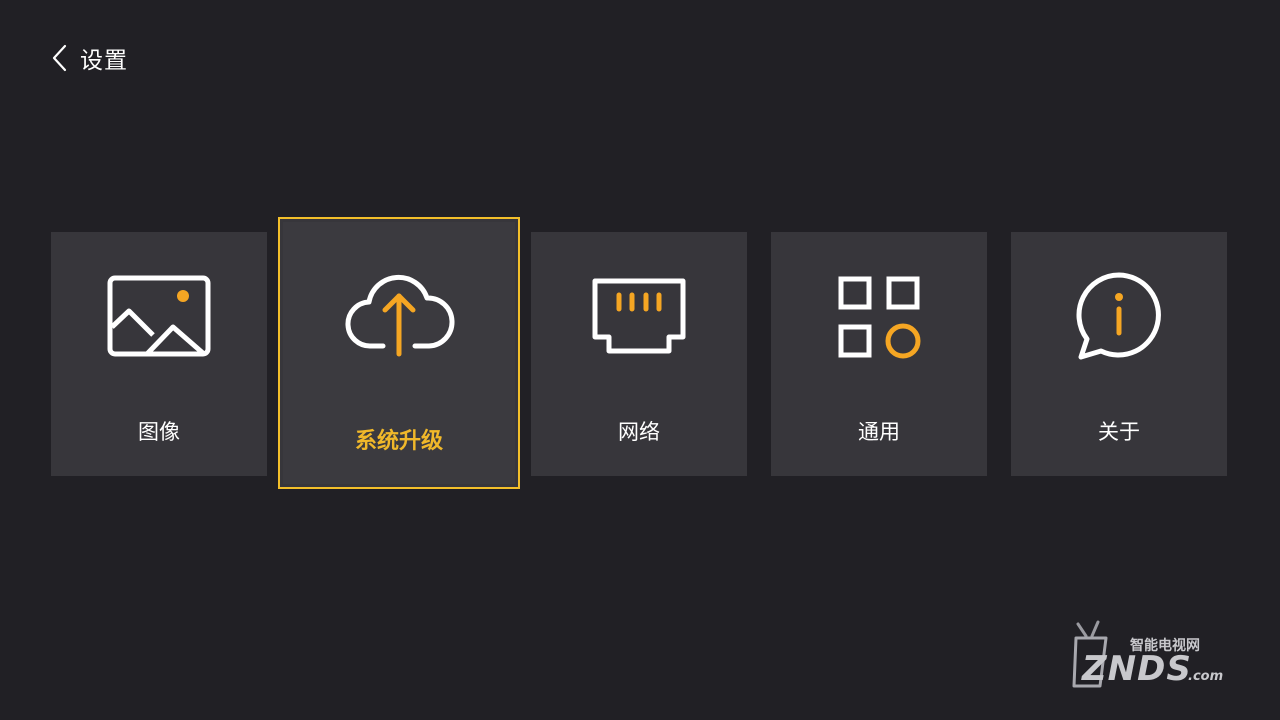 The width and height of the screenshot is (1280, 720). What do you see at coordinates (1118, 316) in the screenshot?
I see `info-bubble-icon` at bounding box center [1118, 316].